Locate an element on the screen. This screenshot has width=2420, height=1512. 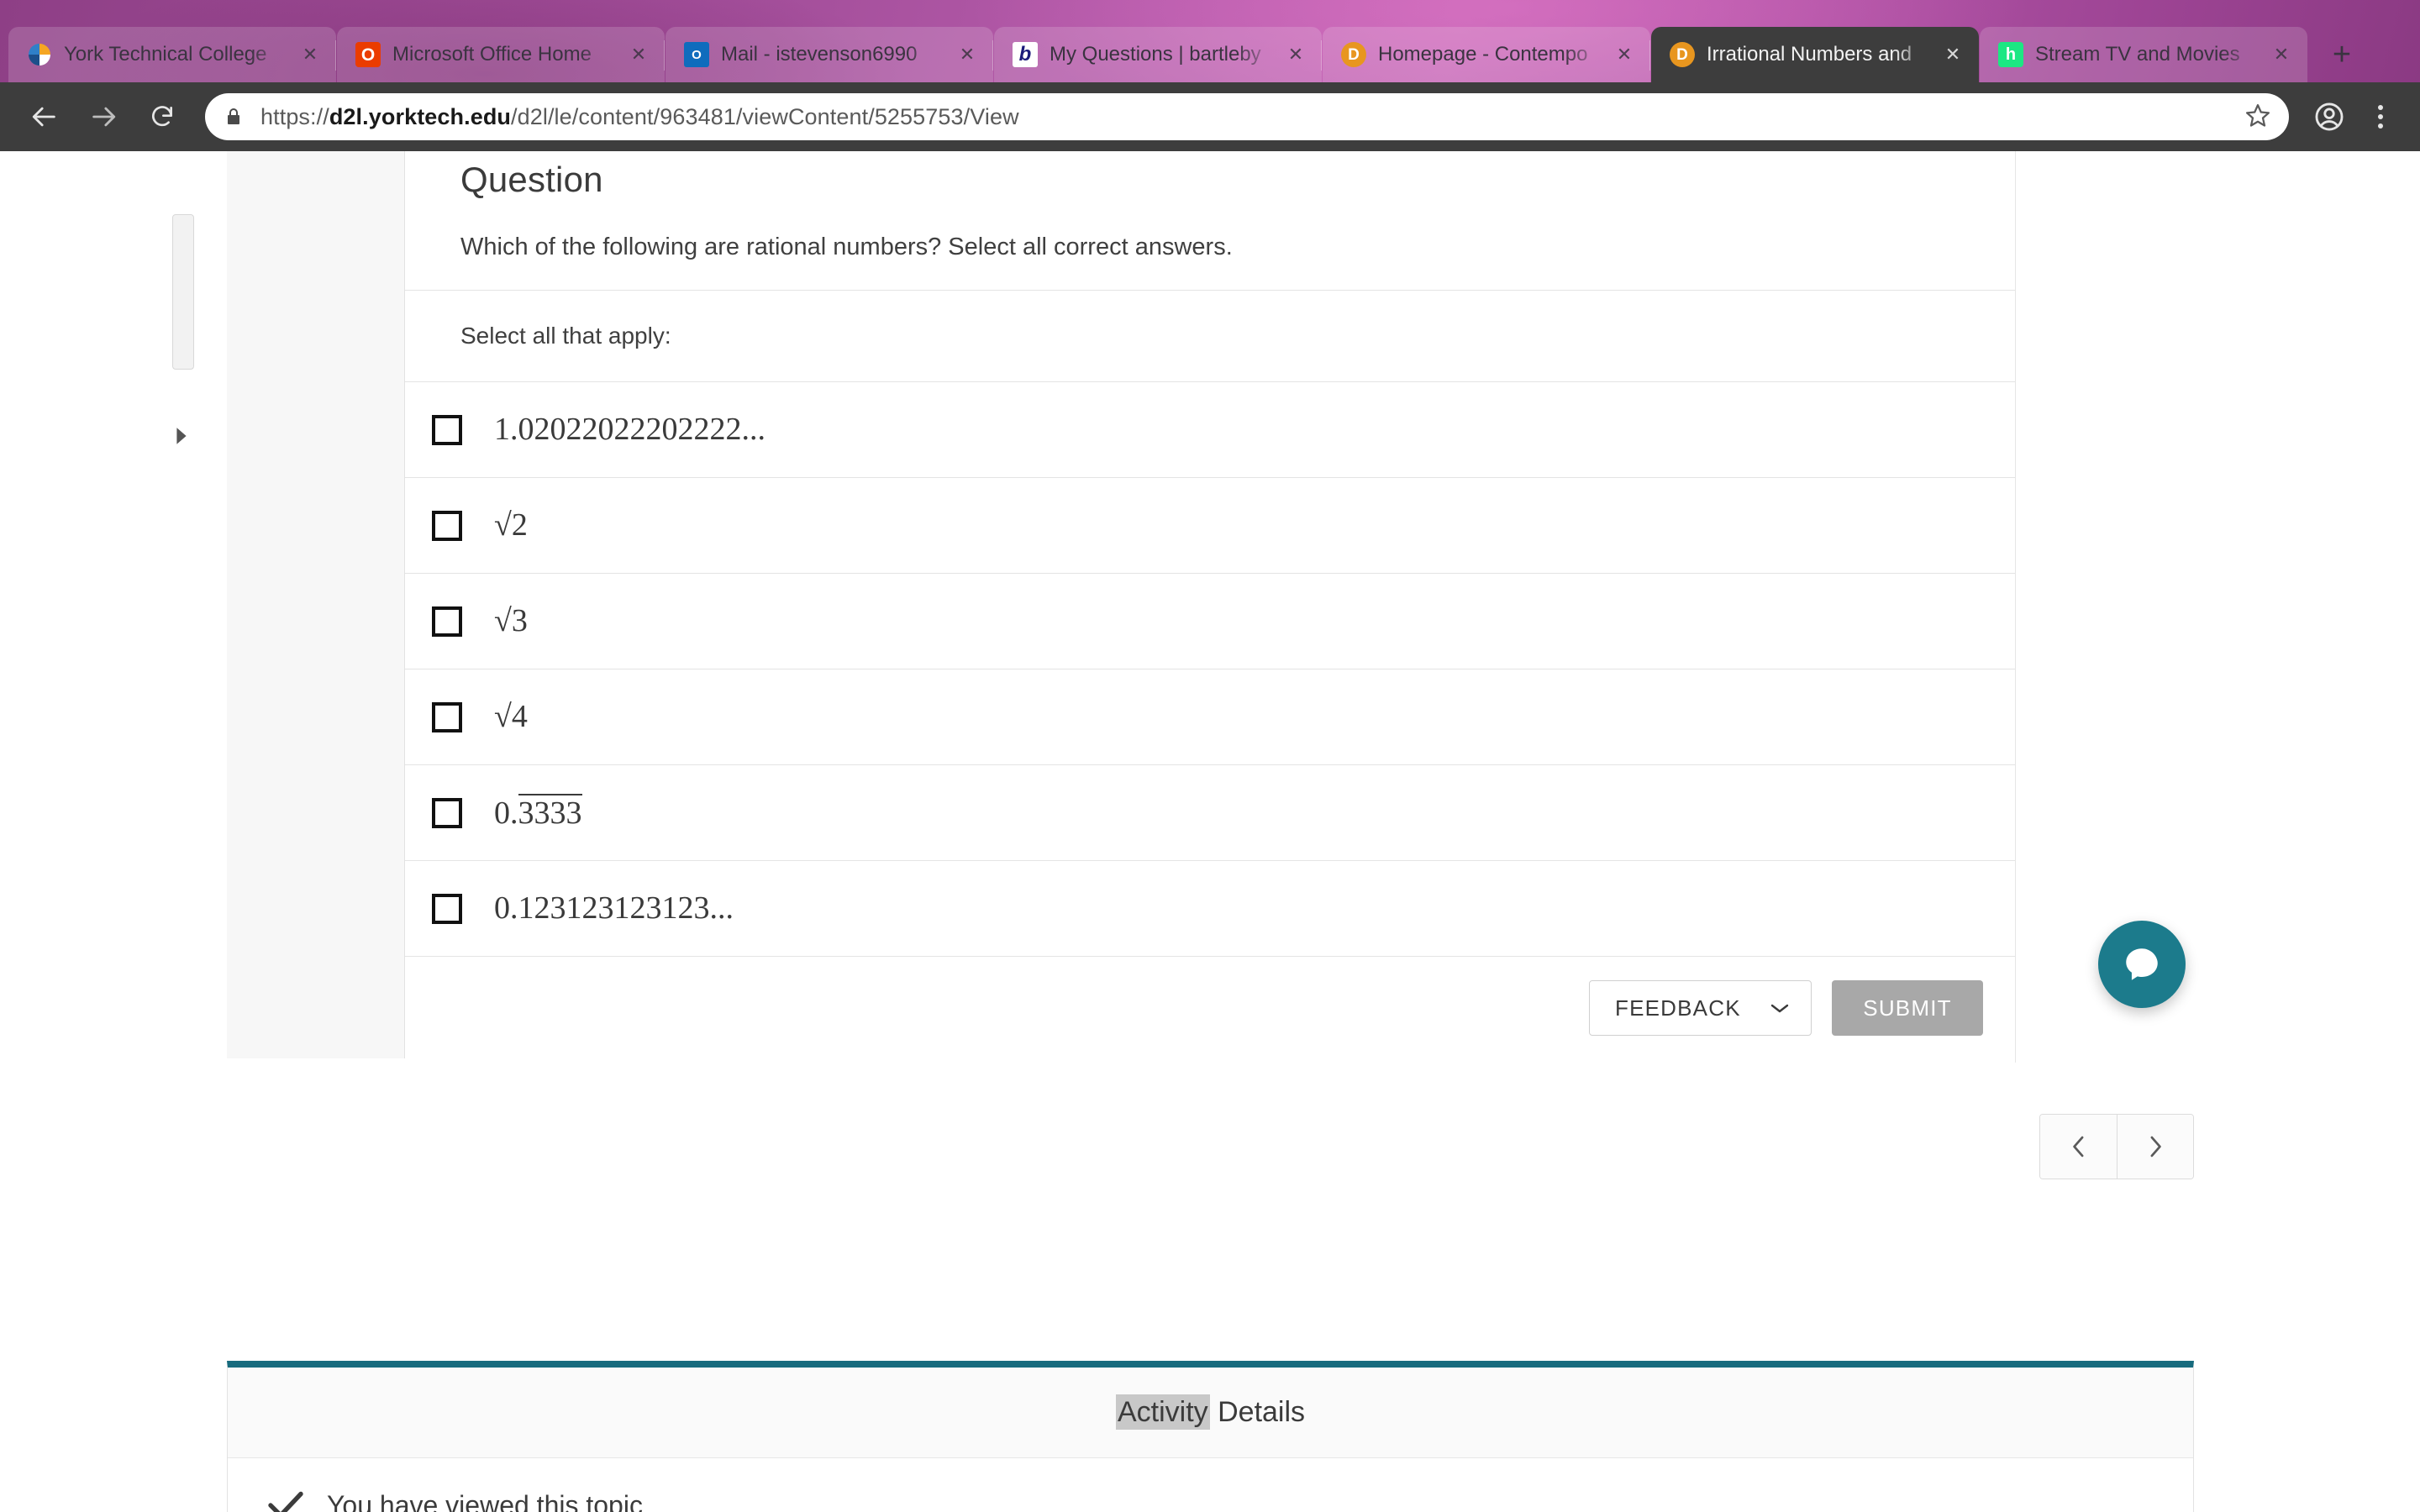
repeating-decimal-overline: 3333 is located at coordinates (550, 813).